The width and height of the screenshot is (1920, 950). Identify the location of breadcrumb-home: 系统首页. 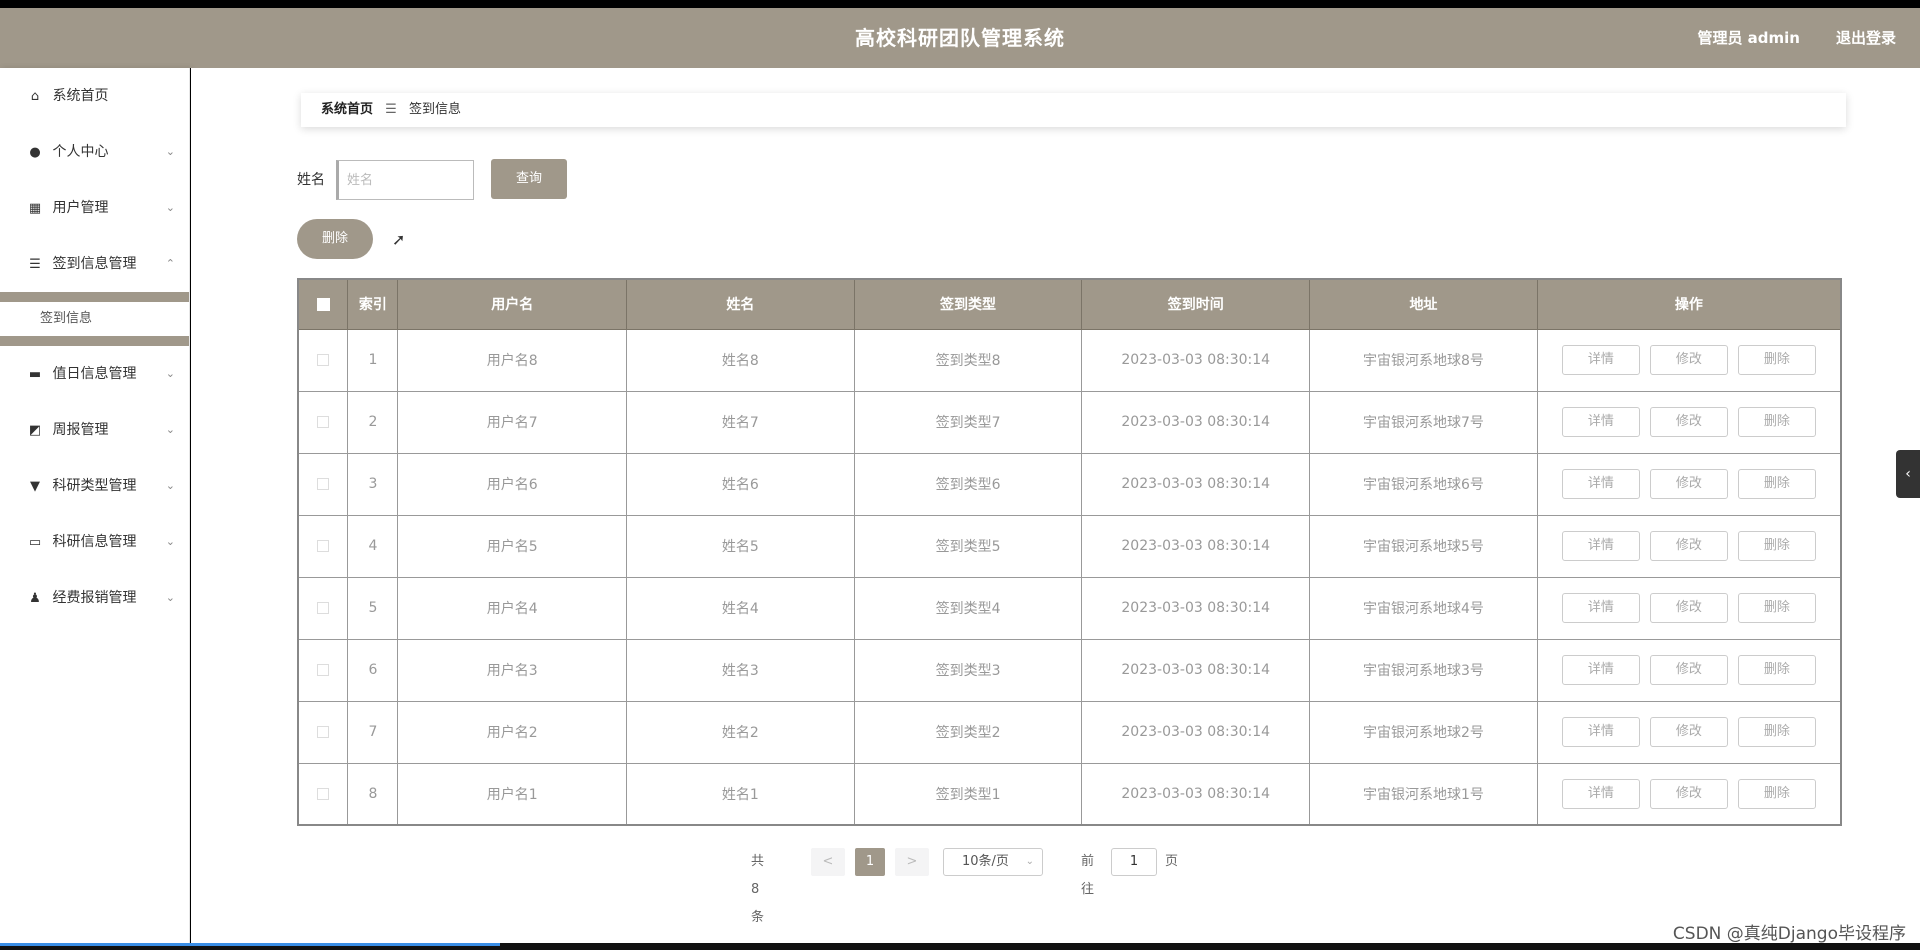
(347, 109).